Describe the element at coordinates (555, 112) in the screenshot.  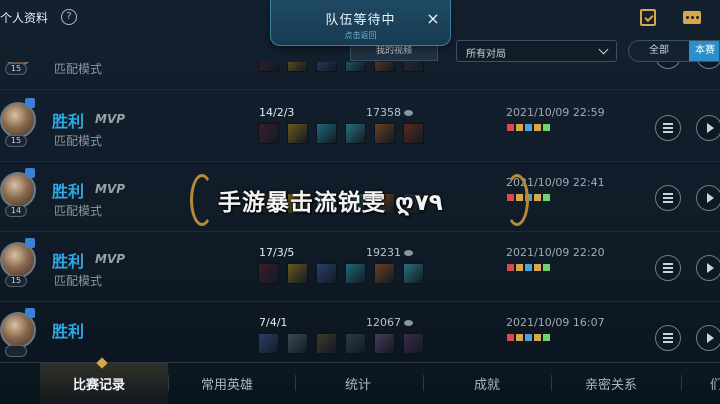
I see `match-time: 2021/10/09 22:59` at that location.